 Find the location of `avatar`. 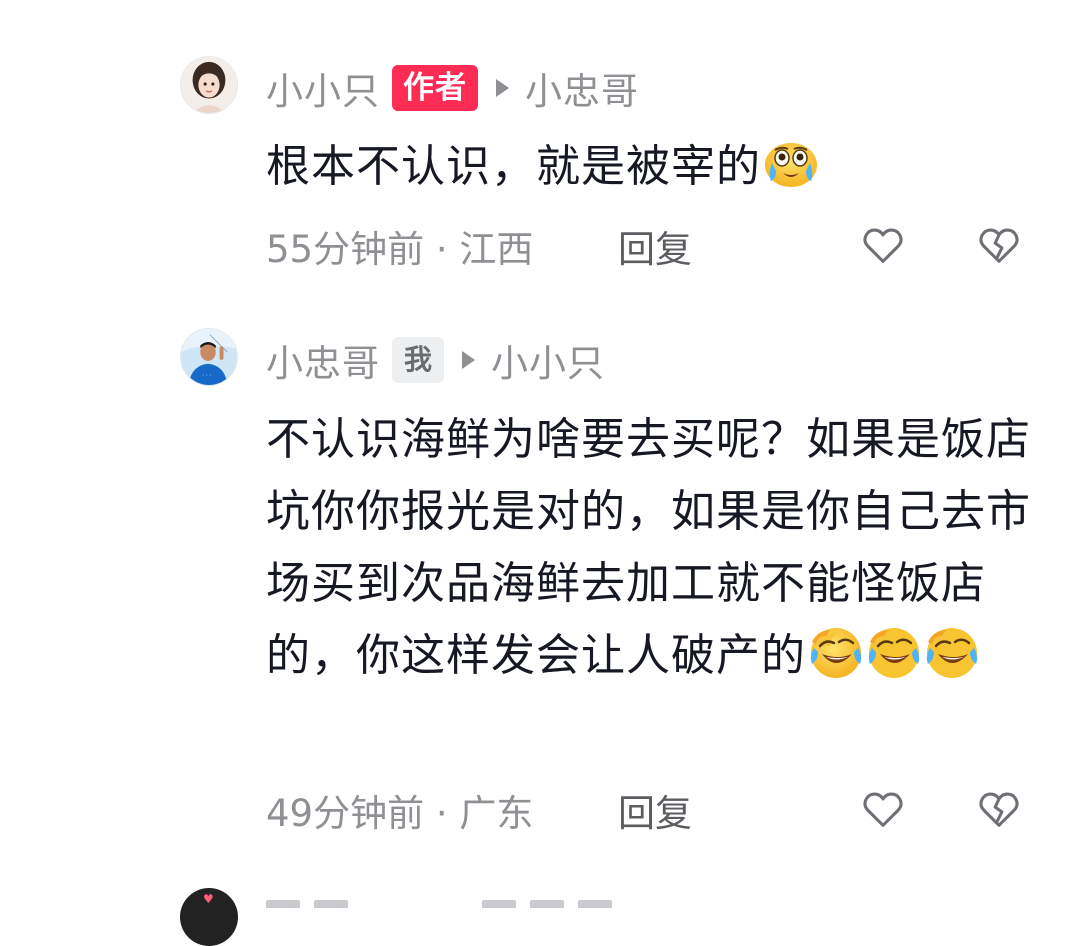

avatar is located at coordinates (209, 85).